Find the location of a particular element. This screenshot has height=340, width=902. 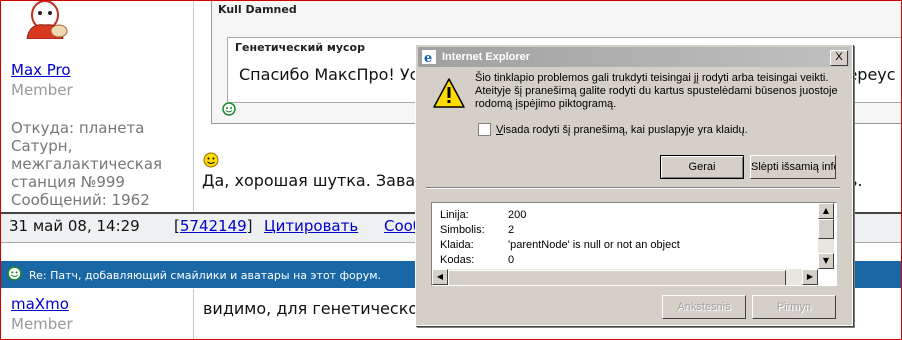

horizontal-scrollbar: ◀ ▶ is located at coordinates (625, 277).